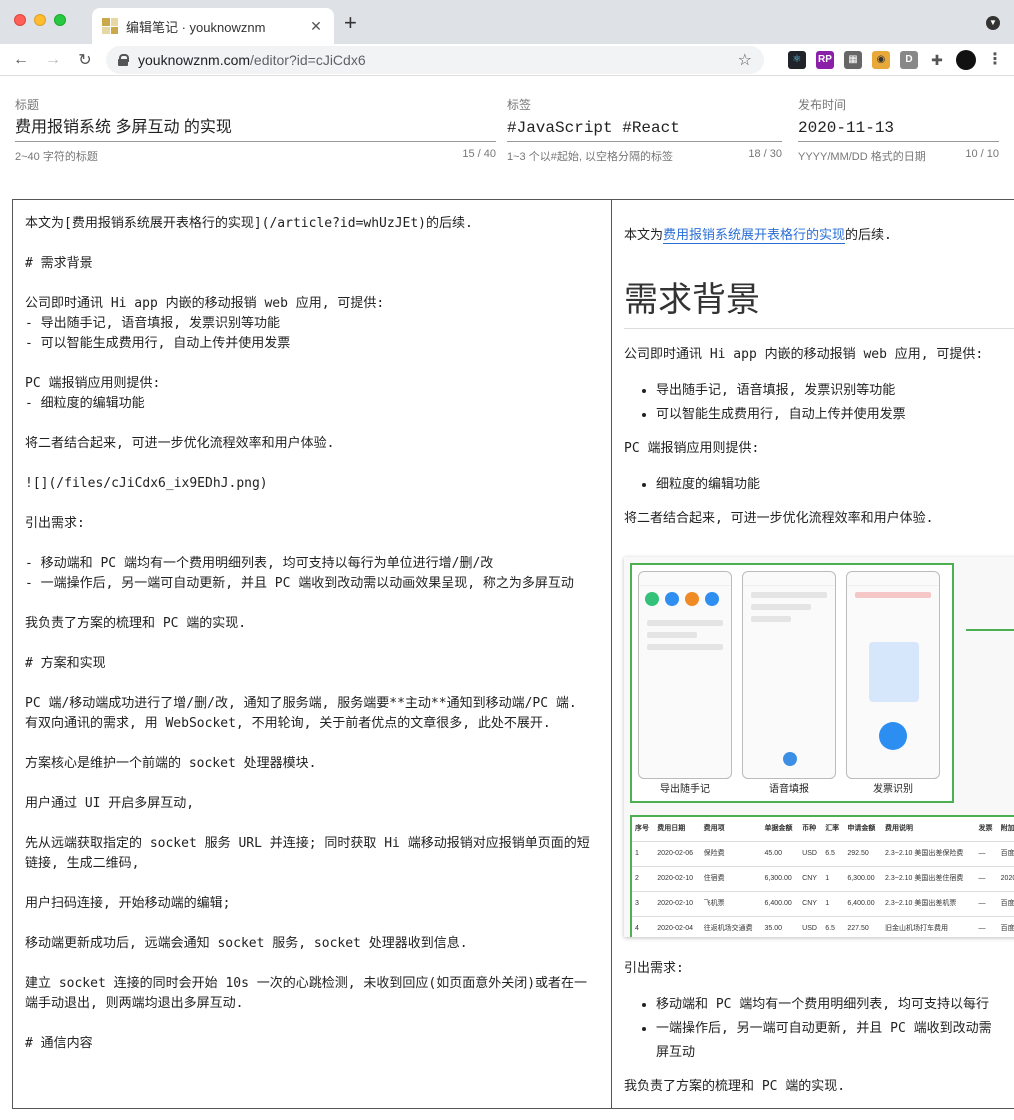  I want to click on date-char-count: 10 / 10, so click(982, 154).